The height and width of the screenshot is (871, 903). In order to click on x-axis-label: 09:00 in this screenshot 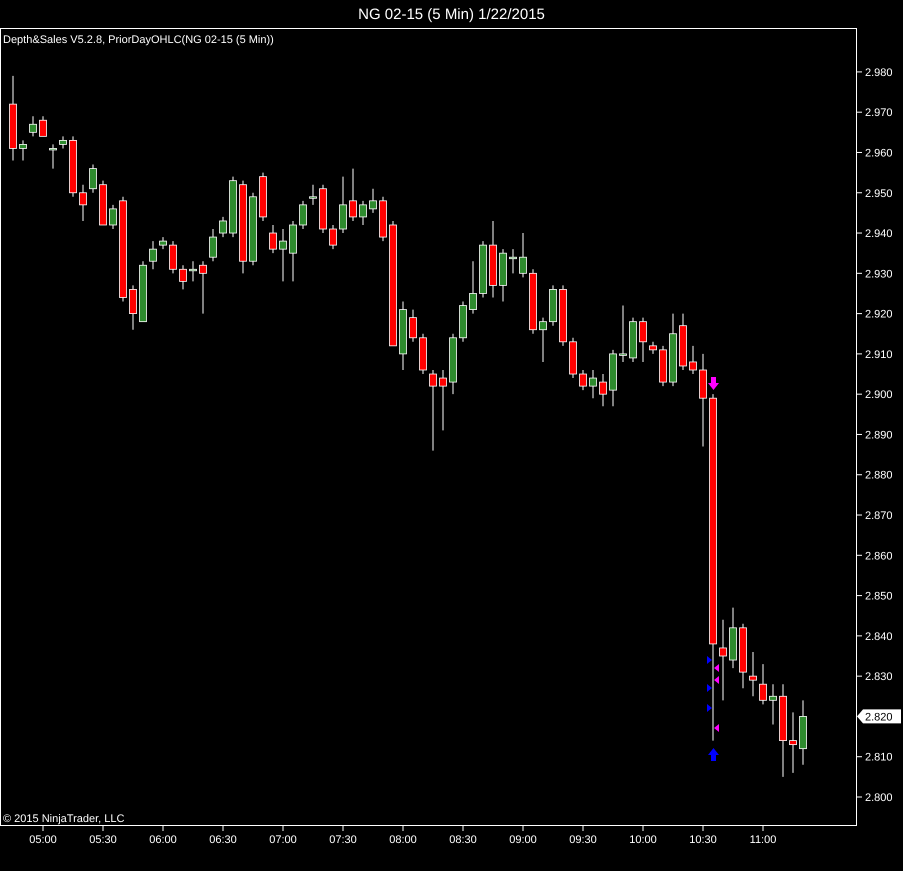, I will do `click(523, 840)`.